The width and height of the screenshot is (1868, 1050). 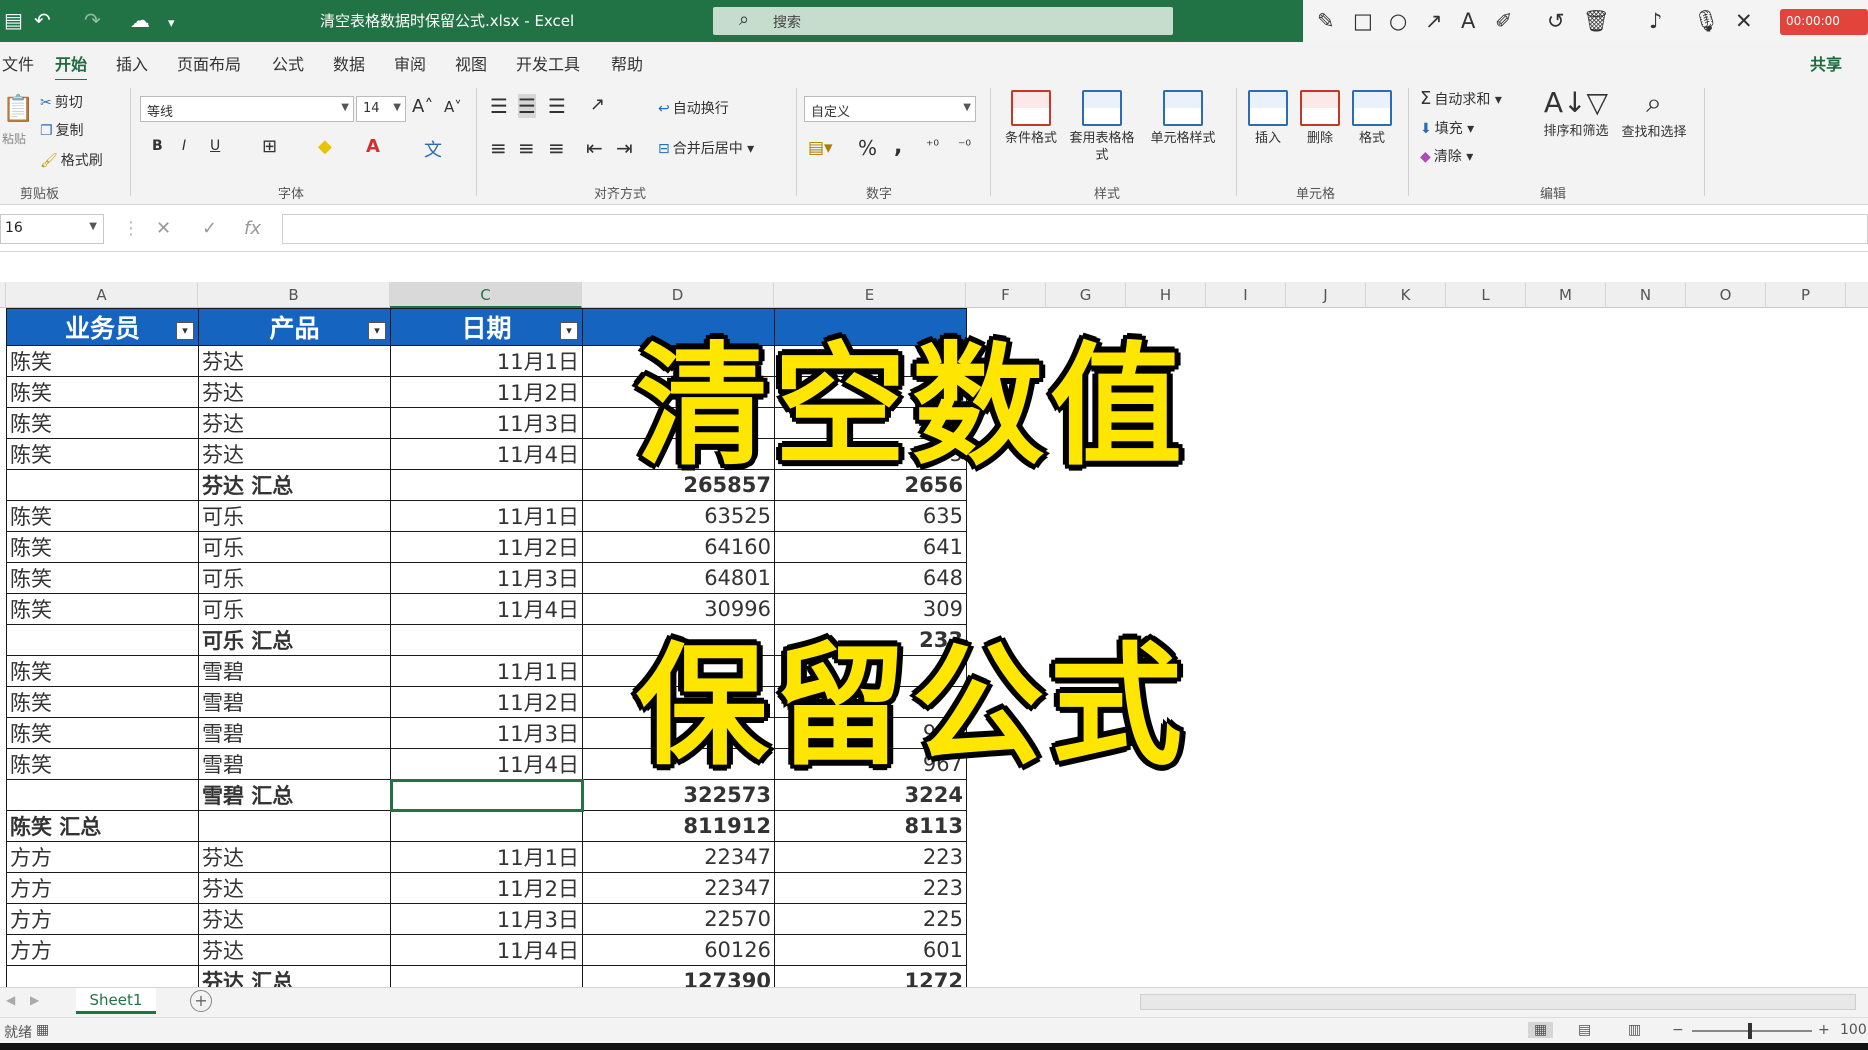 I want to click on align-bottom-icon: ☰, so click(x=557, y=106).